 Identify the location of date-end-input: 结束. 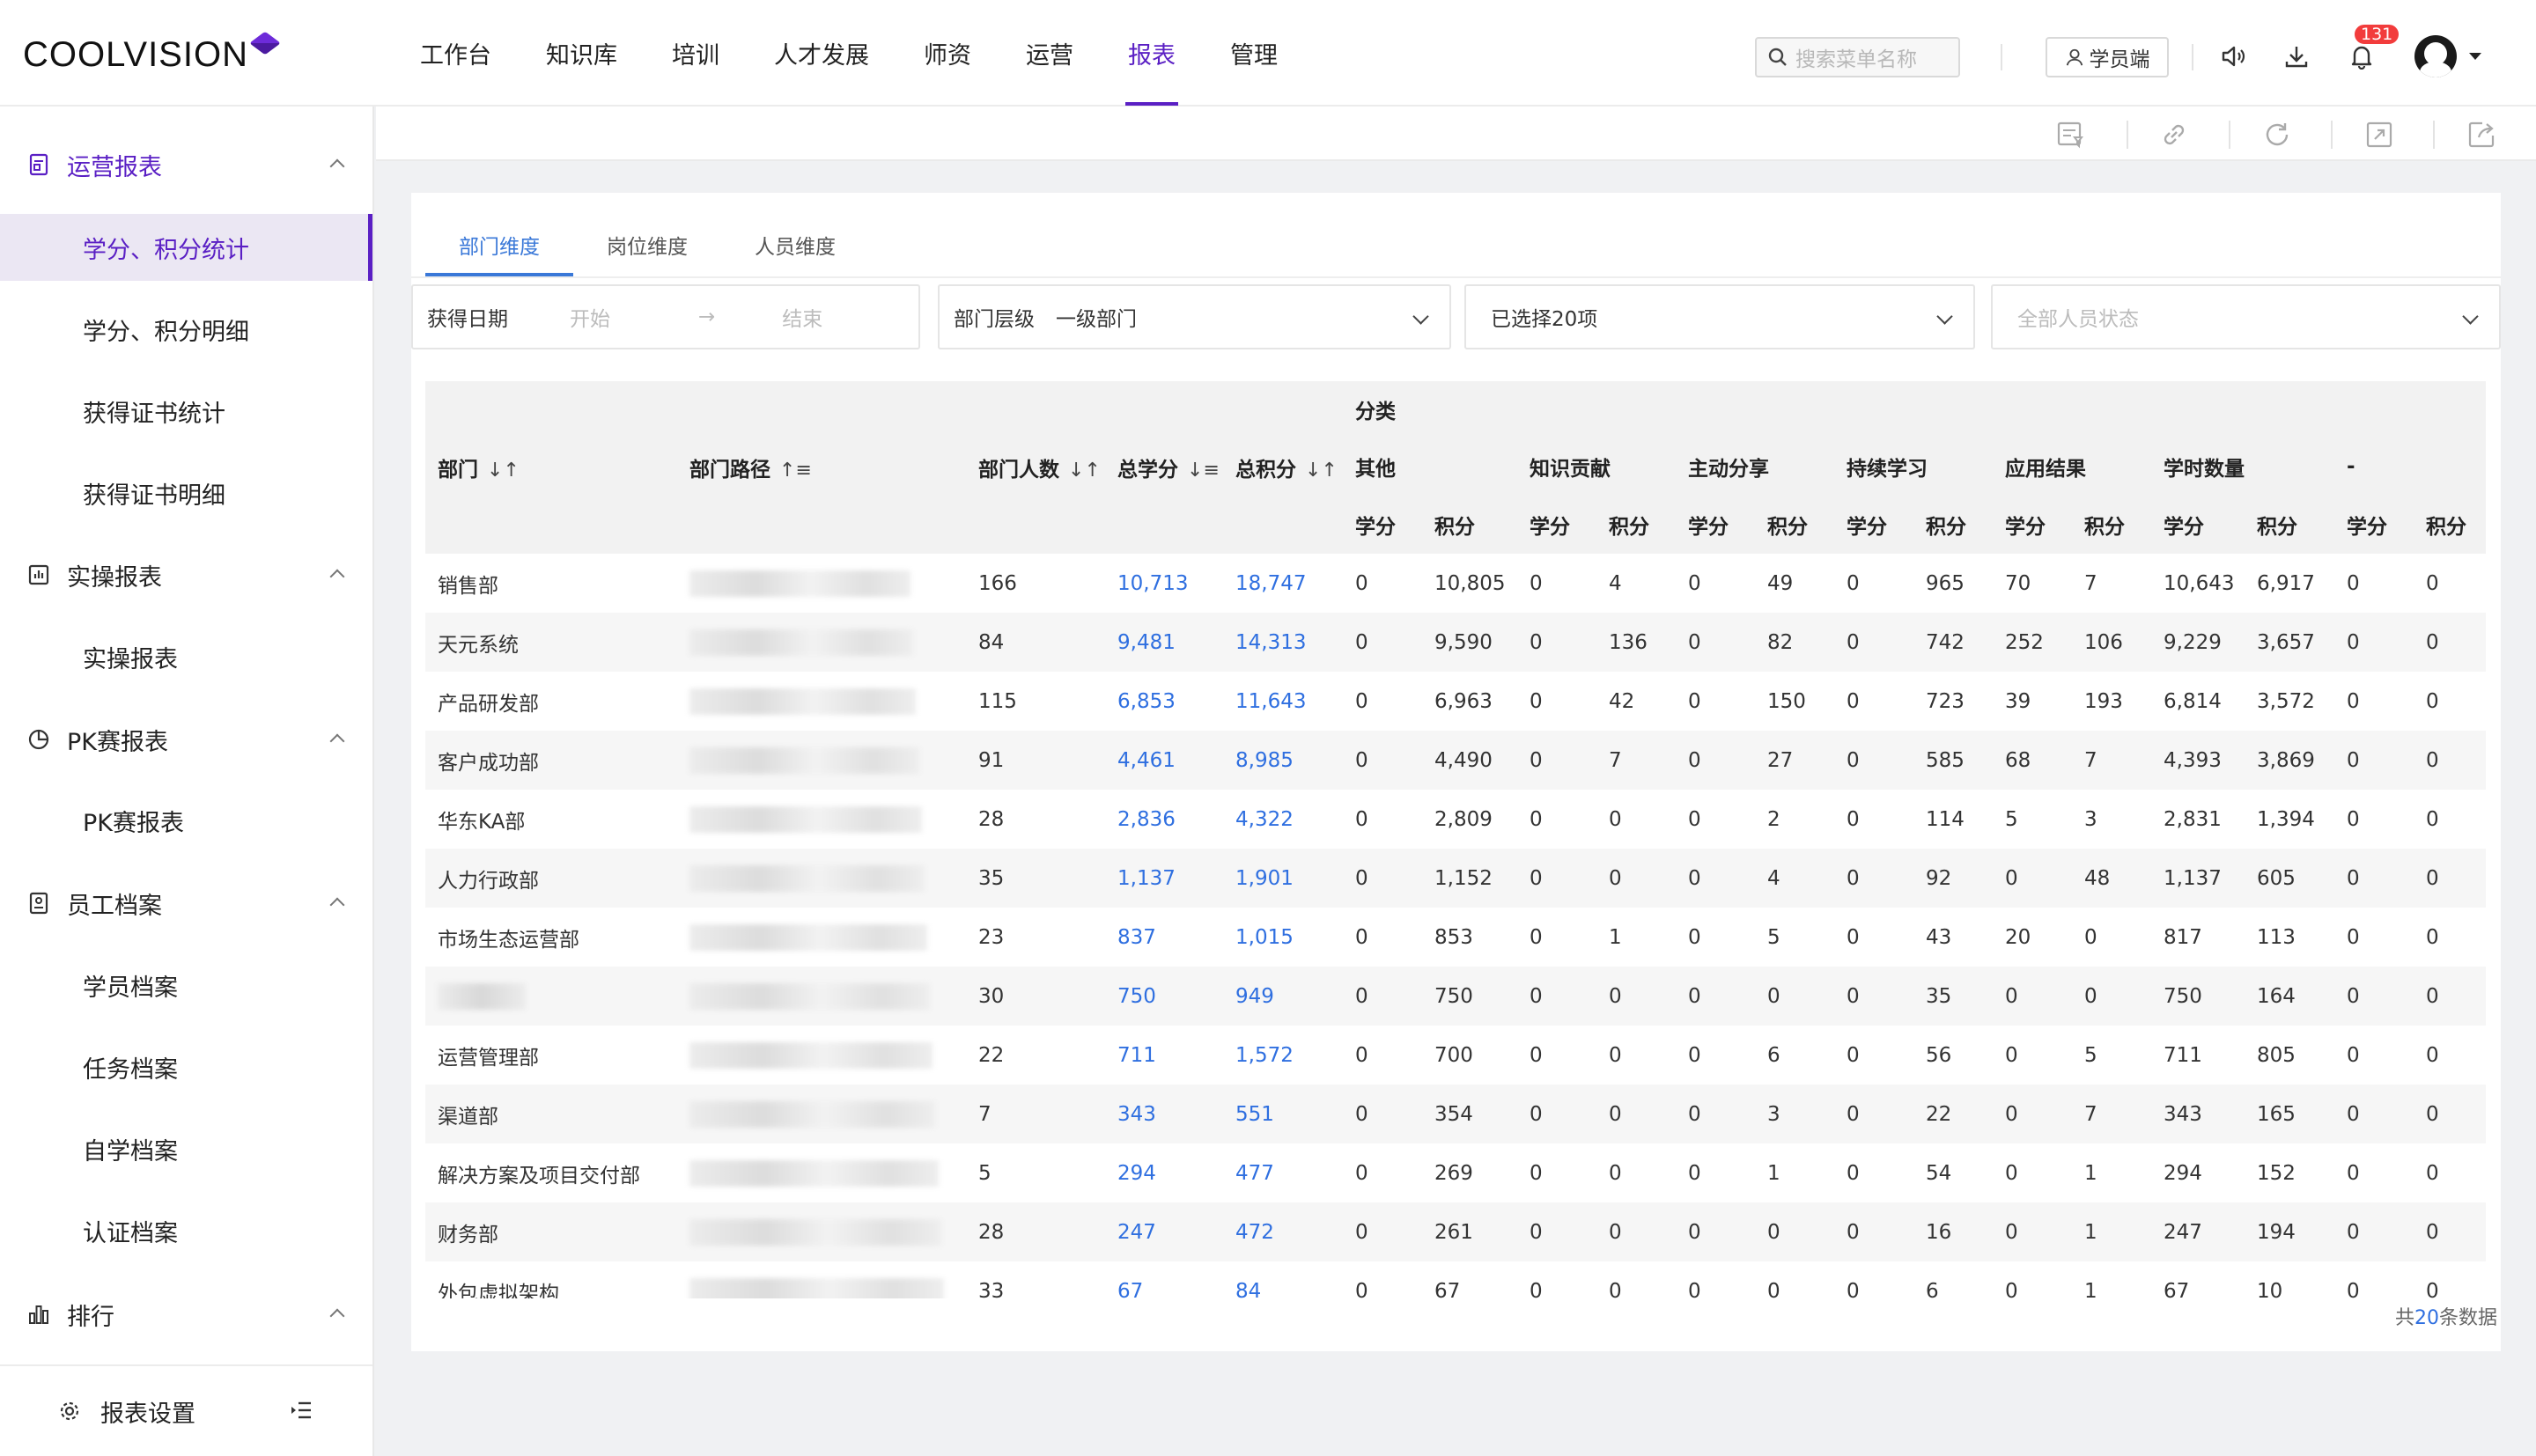
(802, 317).